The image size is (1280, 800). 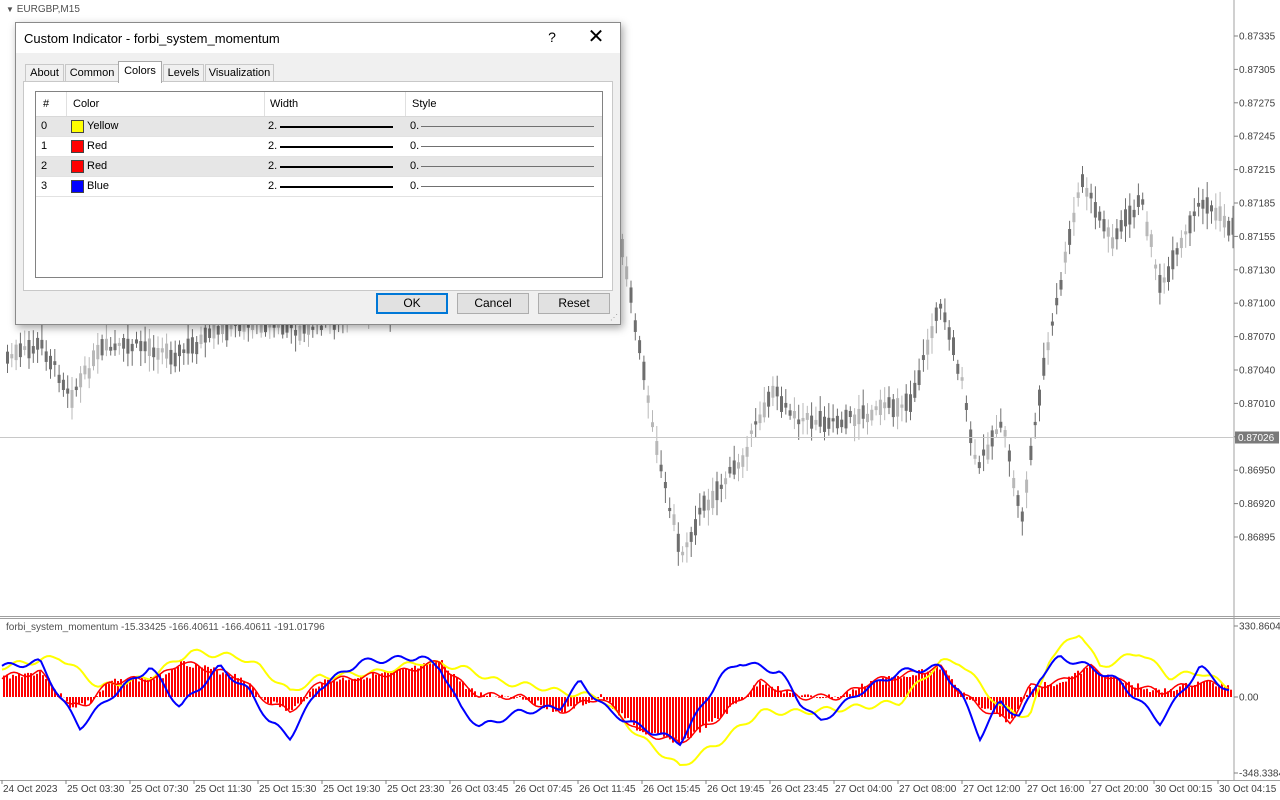 I want to click on resize-grip-icon: ⋰, so click(x=614, y=317).